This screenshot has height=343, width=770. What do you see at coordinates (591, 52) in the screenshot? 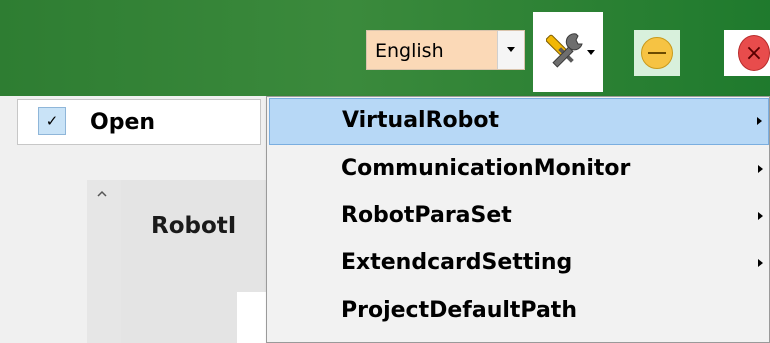
I see `tools-dropdown-arrow-icon` at bounding box center [591, 52].